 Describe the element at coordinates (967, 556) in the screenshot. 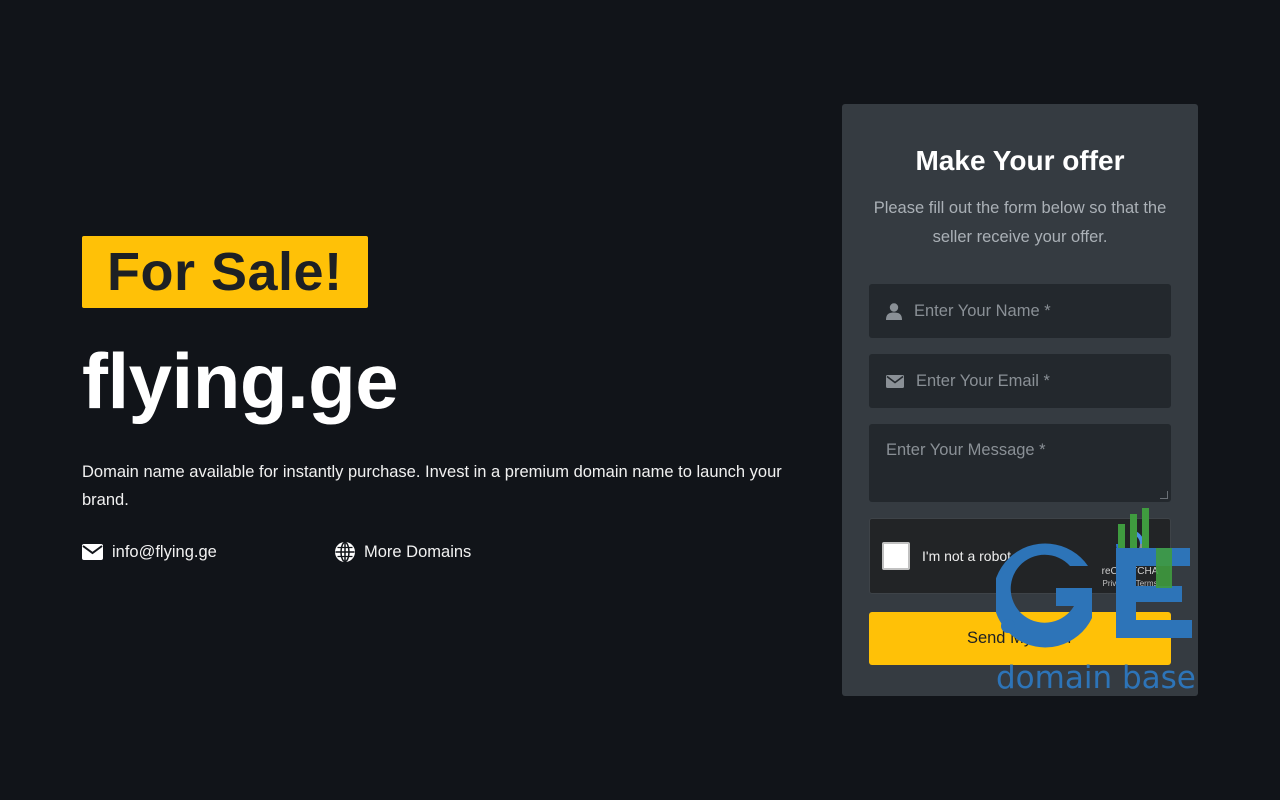

I see `recaptcha-label: I'm not a robot` at that location.